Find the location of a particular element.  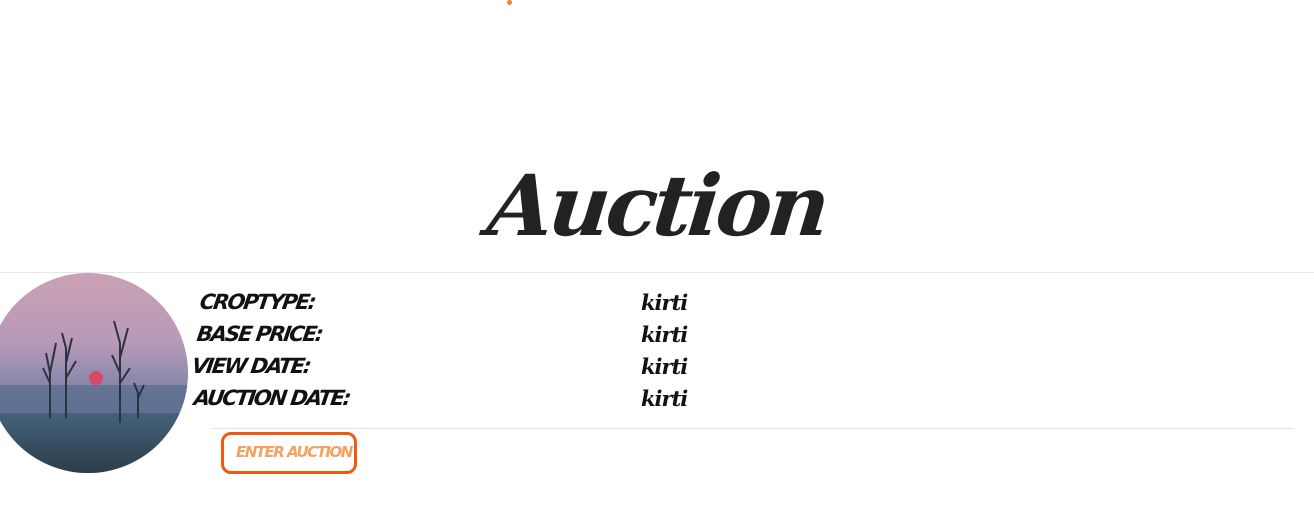

base-price-value: kirti is located at coordinates (664, 334).